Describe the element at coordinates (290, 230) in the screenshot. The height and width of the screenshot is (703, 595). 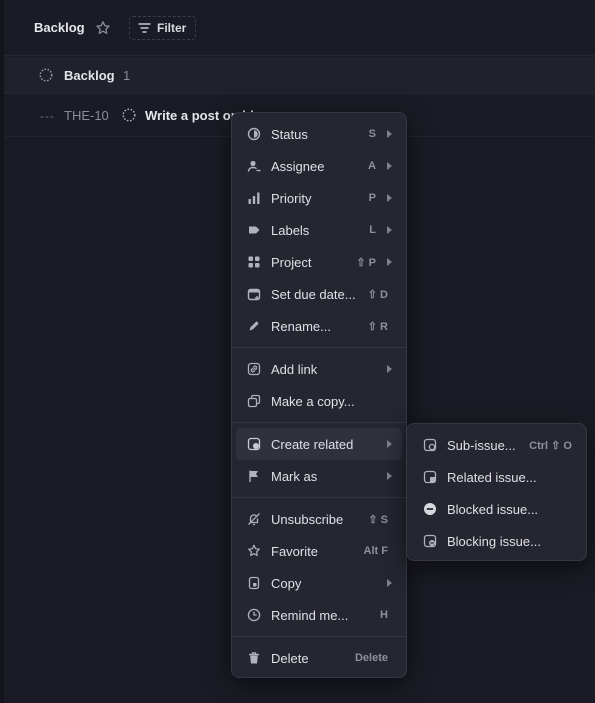
I see `menu-item-label: Labels` at that location.